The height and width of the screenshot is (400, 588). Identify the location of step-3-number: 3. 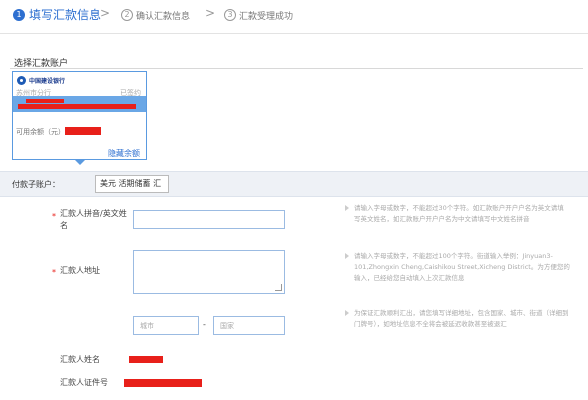
(230, 15).